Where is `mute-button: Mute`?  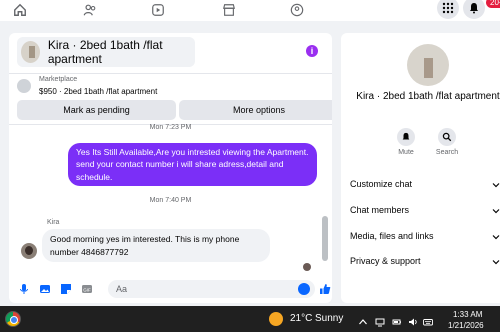
mute-button: Mute is located at coordinates (406, 142).